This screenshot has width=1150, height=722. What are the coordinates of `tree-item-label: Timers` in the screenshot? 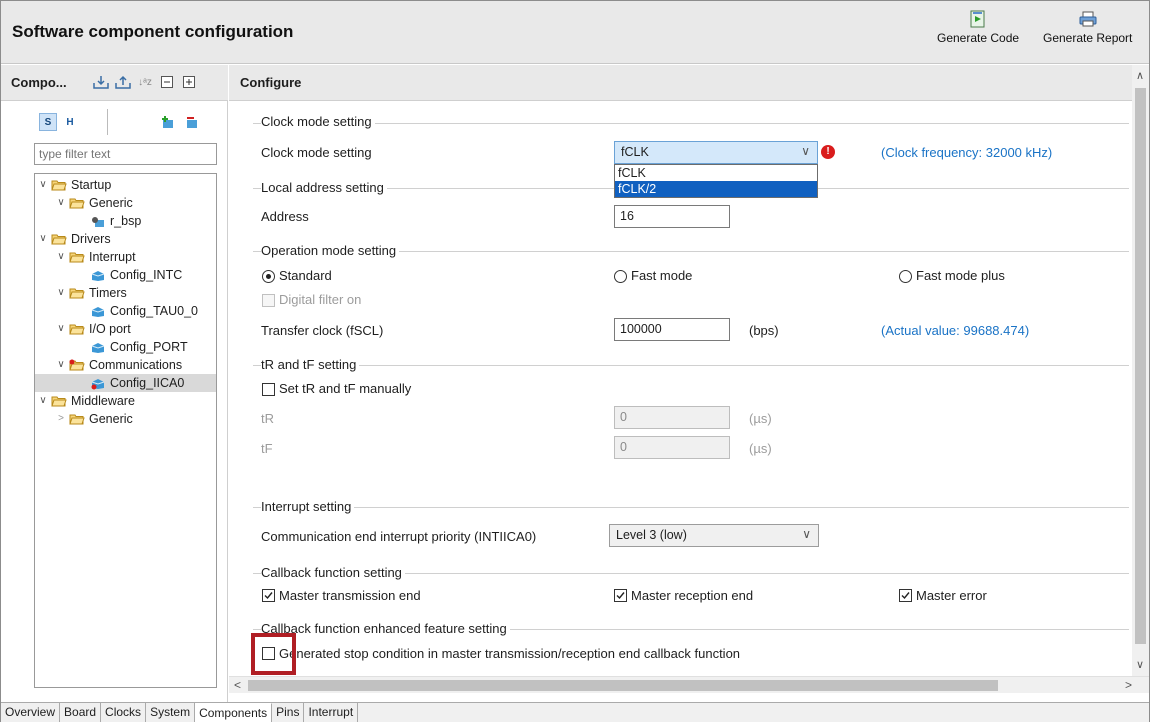 It's located at (108, 293).